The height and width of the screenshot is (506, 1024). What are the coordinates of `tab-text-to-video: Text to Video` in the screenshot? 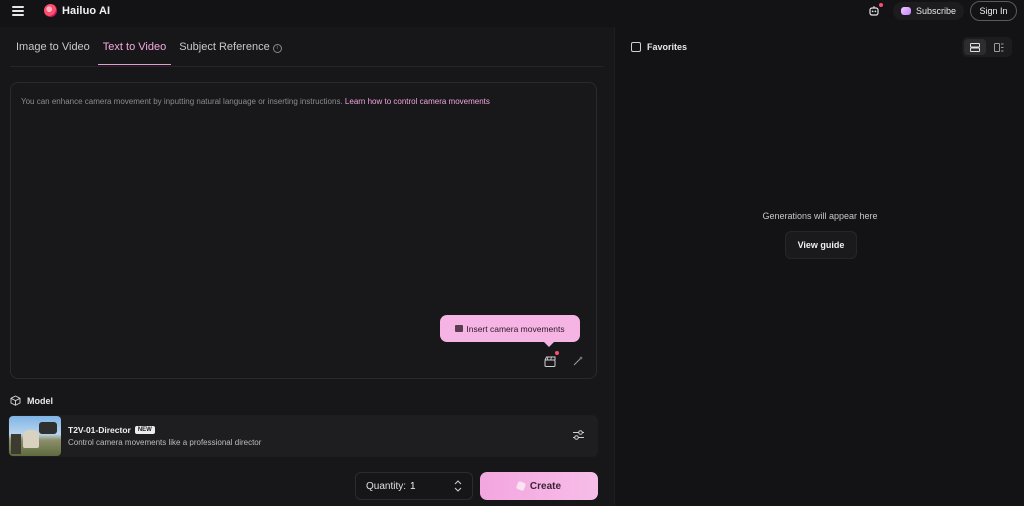 It's located at (134, 53).